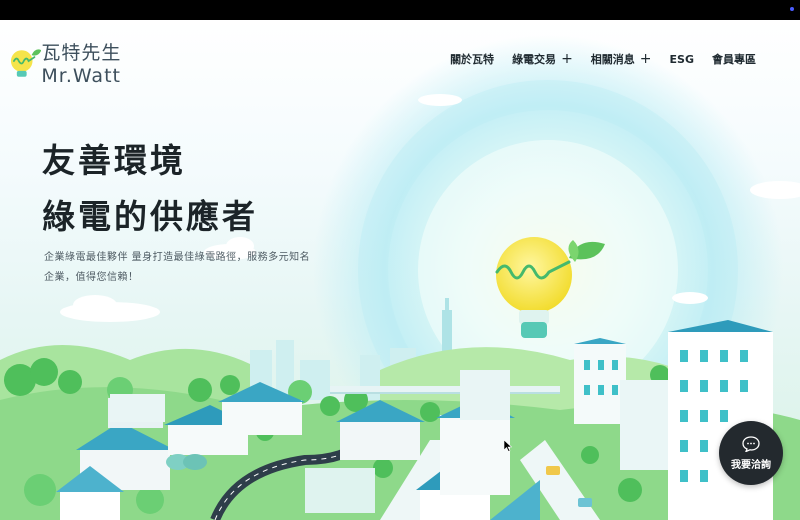 This screenshot has height=520, width=800. What do you see at coordinates (150, 216) in the screenshot?
I see `headline-line-2: 綠電的供應者` at bounding box center [150, 216].